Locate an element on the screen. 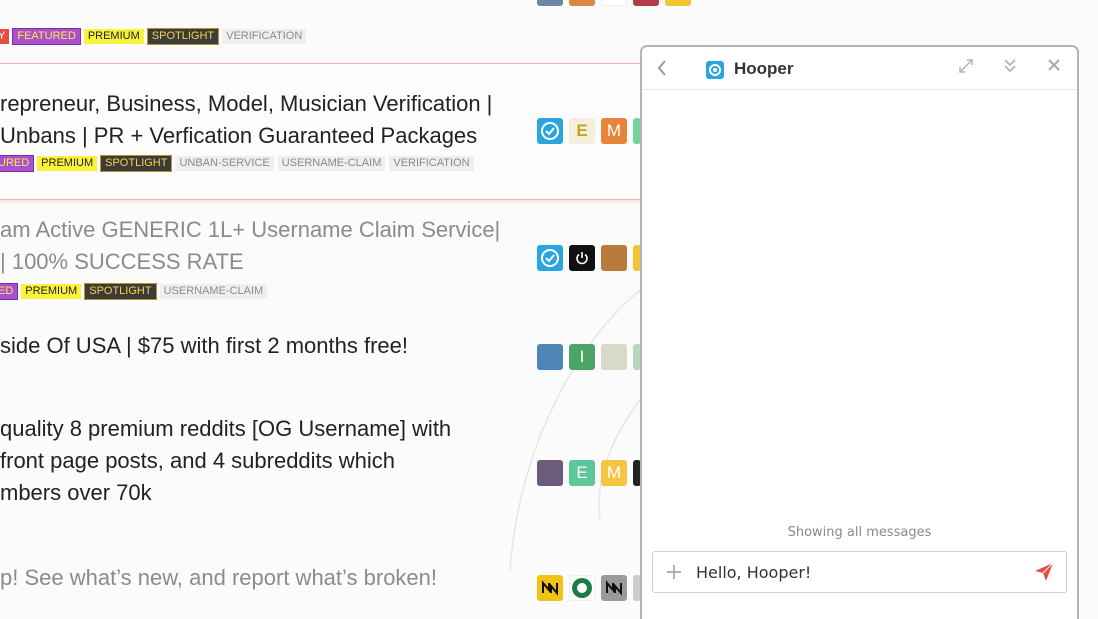  thread-5-avatars is located at coordinates (589, 588).